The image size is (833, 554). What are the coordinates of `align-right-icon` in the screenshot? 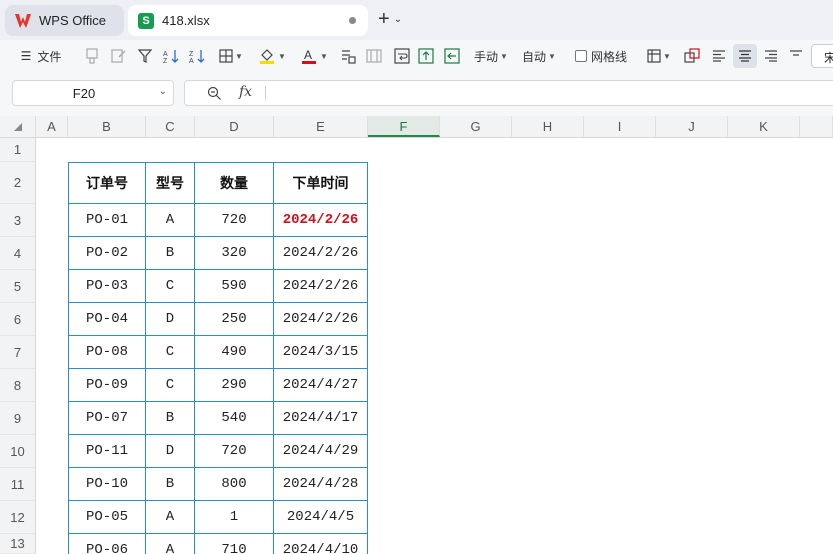 It's located at (771, 56).